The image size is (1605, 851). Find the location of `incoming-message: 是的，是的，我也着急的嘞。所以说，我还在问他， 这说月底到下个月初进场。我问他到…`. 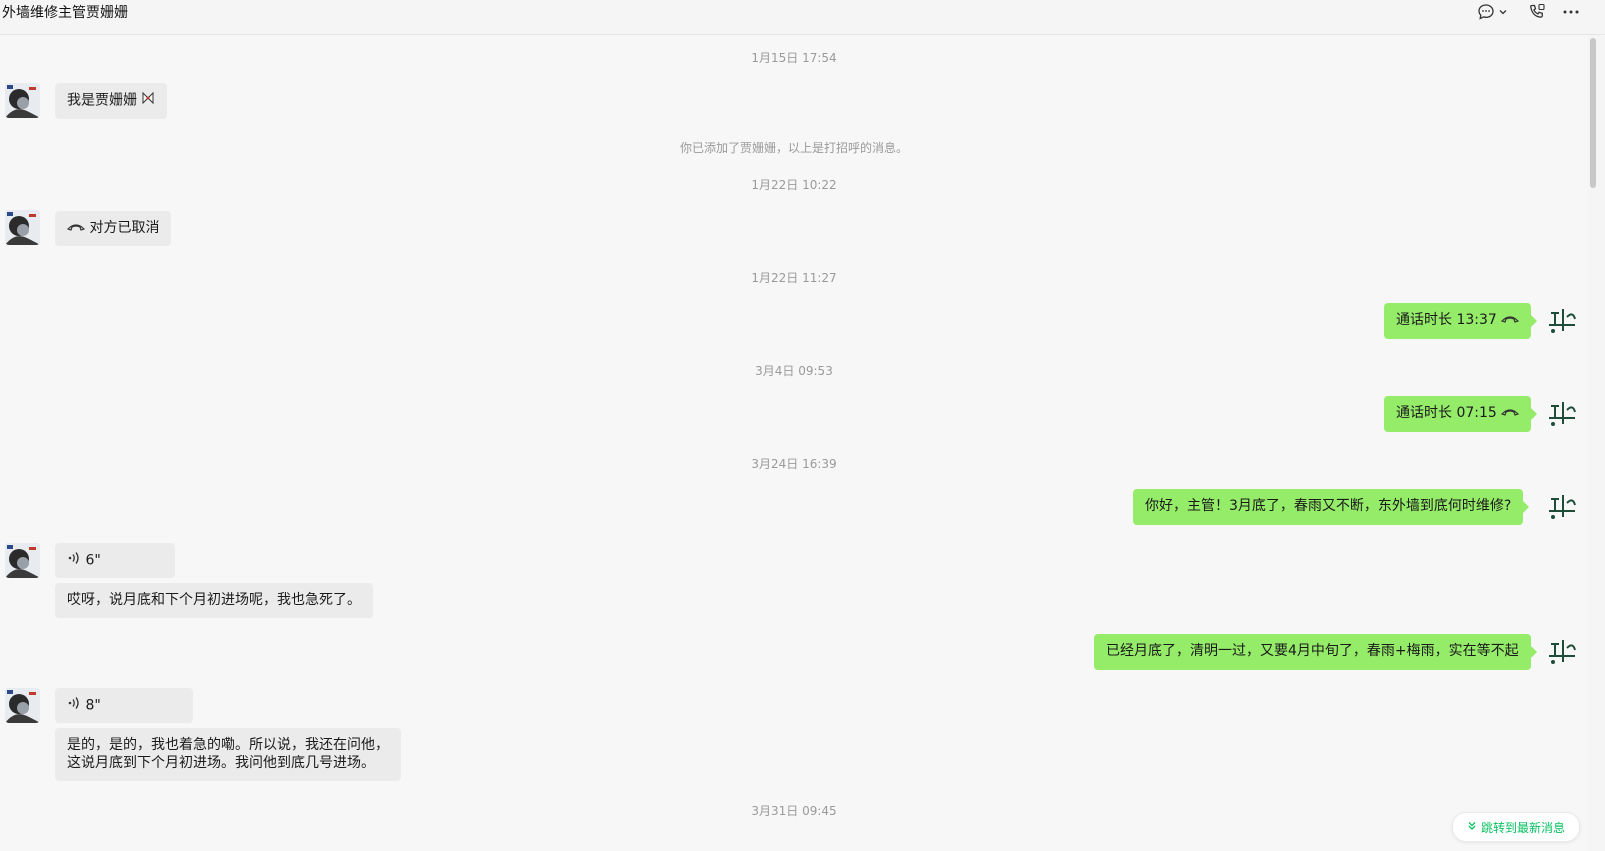

incoming-message: 是的，是的，我也着急的嘞。所以说，我还在问他， 这说月底到下个月初进场。我问他到… is located at coordinates (228, 754).